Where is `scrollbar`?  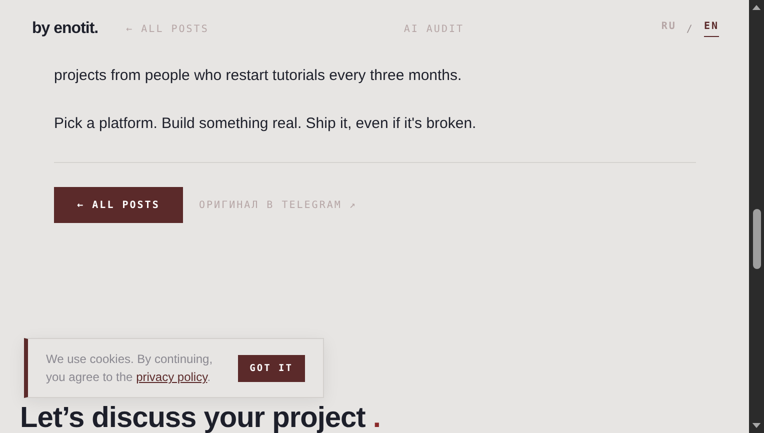 scrollbar is located at coordinates (756, 216).